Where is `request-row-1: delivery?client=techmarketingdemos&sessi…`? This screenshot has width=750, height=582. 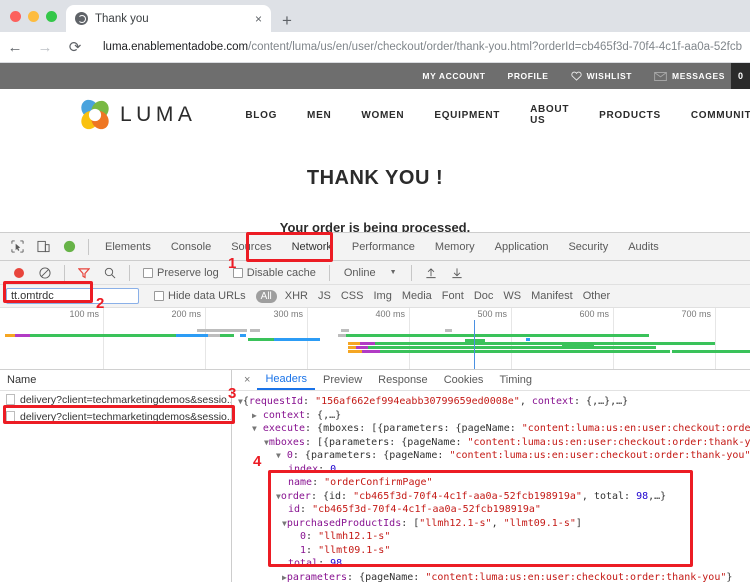
request-row-1: delivery?client=techmarketingdemos&sessi… is located at coordinates (115, 399).